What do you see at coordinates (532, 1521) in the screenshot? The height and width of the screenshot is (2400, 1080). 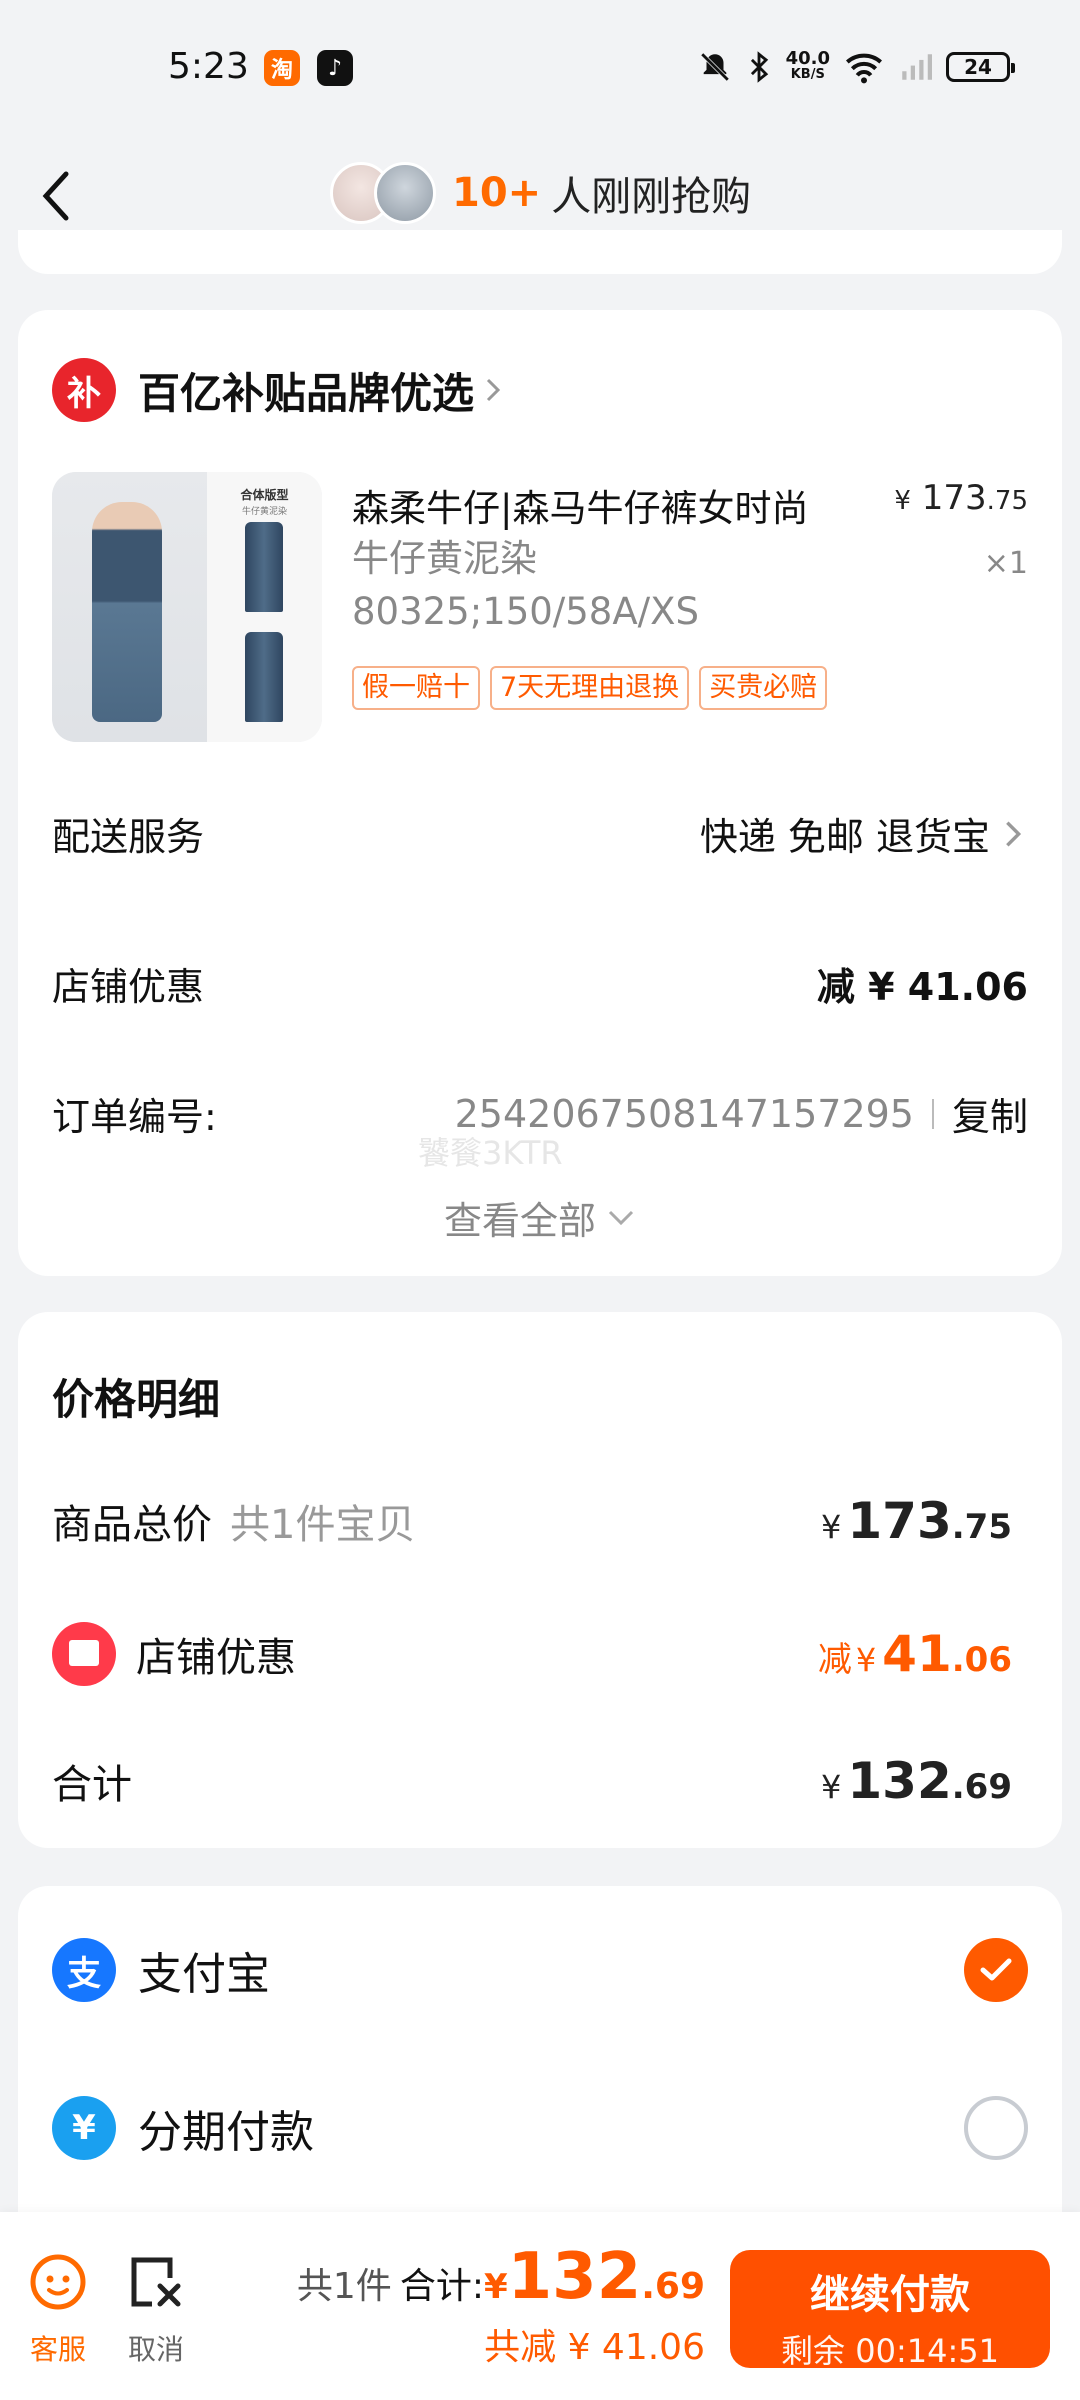 I see `goods-total-row: 商品总价 共1件宝贝 ¥ 173 .75` at bounding box center [532, 1521].